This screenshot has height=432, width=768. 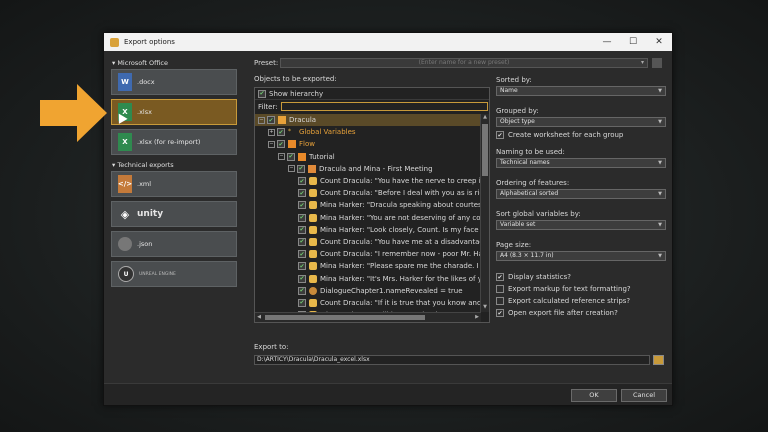 What do you see at coordinates (174, 165) in the screenshot?
I see `section-technical-exports: ▾ Technical exports` at bounding box center [174, 165].